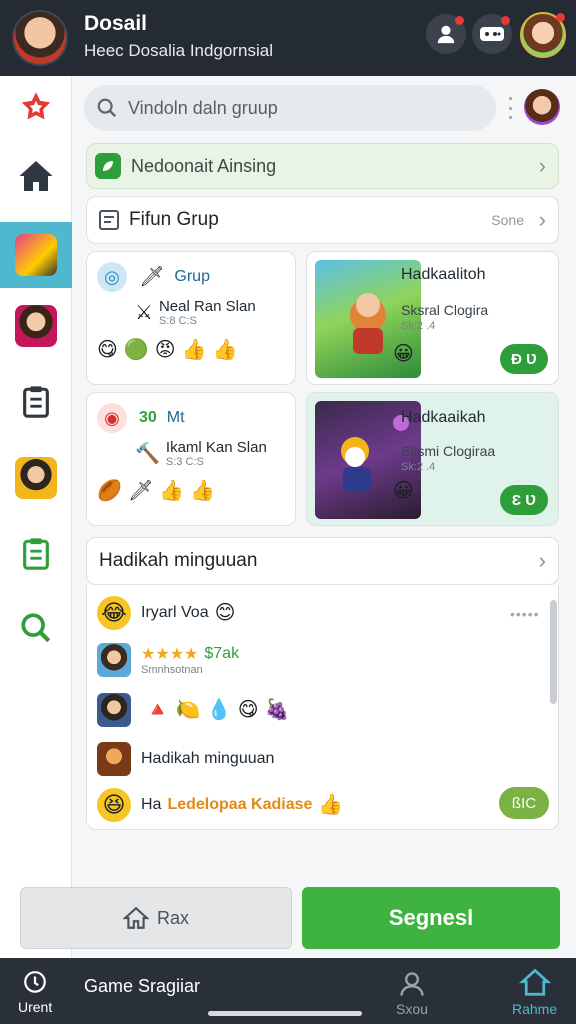 This screenshot has height=1024, width=576. I want to click on card-name: Hadkaaikah, so click(443, 417).